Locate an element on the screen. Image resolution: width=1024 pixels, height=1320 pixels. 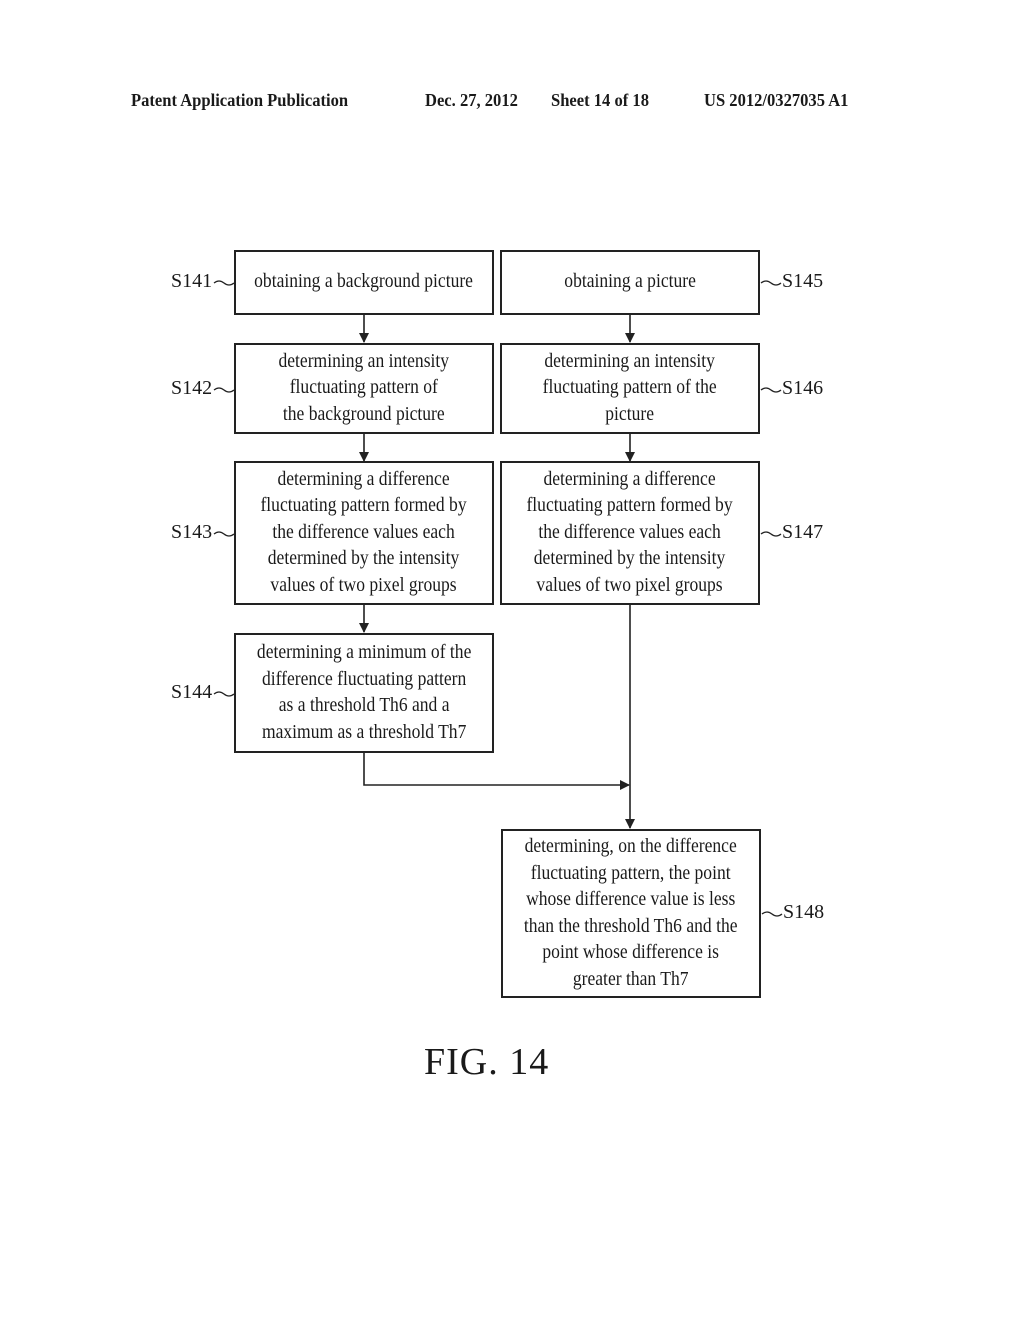
step-s141-box: obtaining a background picture is located at coordinates (364, 282).